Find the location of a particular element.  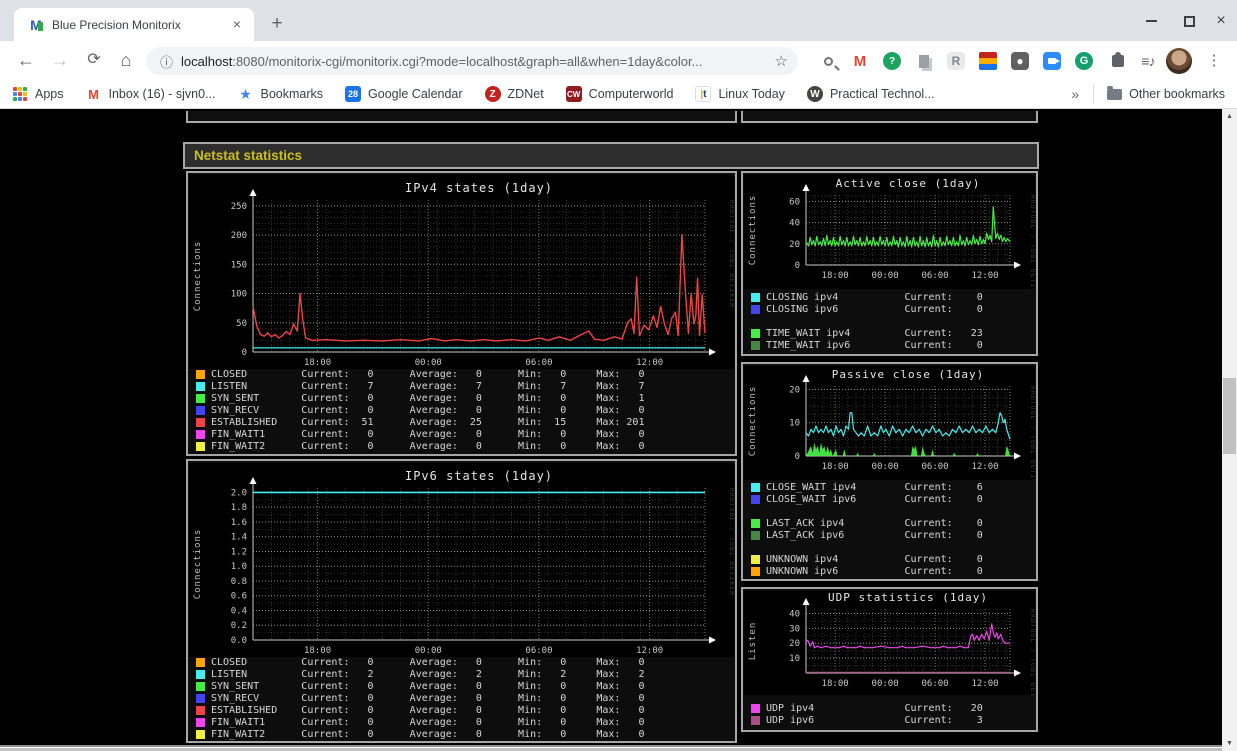

svg-text: 06:00 is located at coordinates (538, 363).